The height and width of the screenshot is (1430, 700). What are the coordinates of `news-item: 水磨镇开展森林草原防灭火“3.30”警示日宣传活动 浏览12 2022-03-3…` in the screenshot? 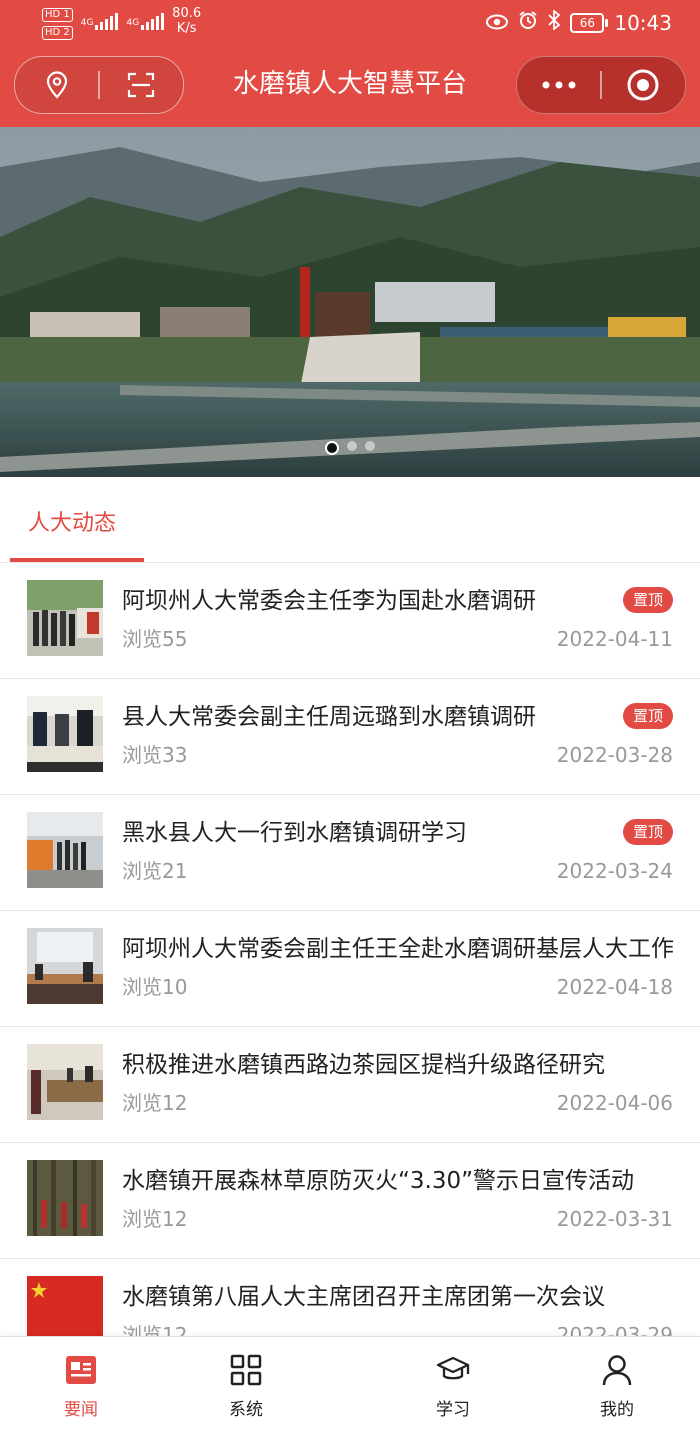 It's located at (350, 1200).